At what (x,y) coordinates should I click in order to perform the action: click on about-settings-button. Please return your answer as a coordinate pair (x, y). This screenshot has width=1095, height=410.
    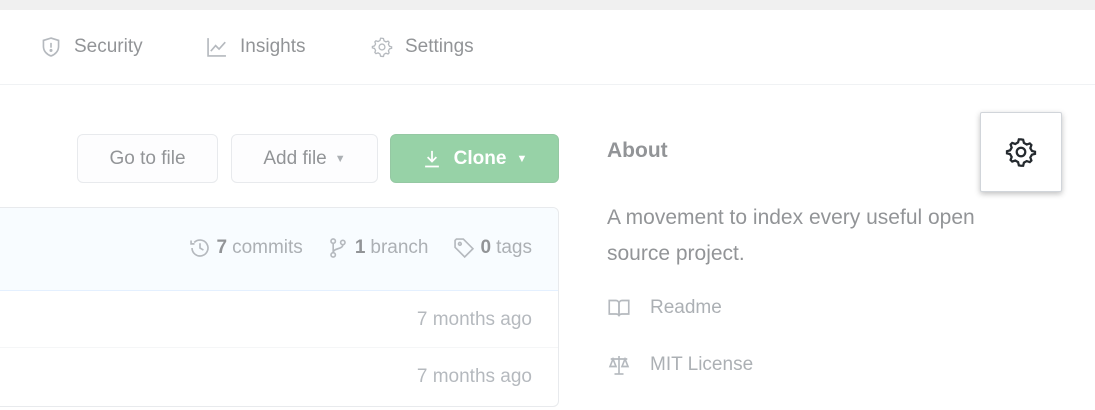
    Looking at the image, I should click on (1021, 152).